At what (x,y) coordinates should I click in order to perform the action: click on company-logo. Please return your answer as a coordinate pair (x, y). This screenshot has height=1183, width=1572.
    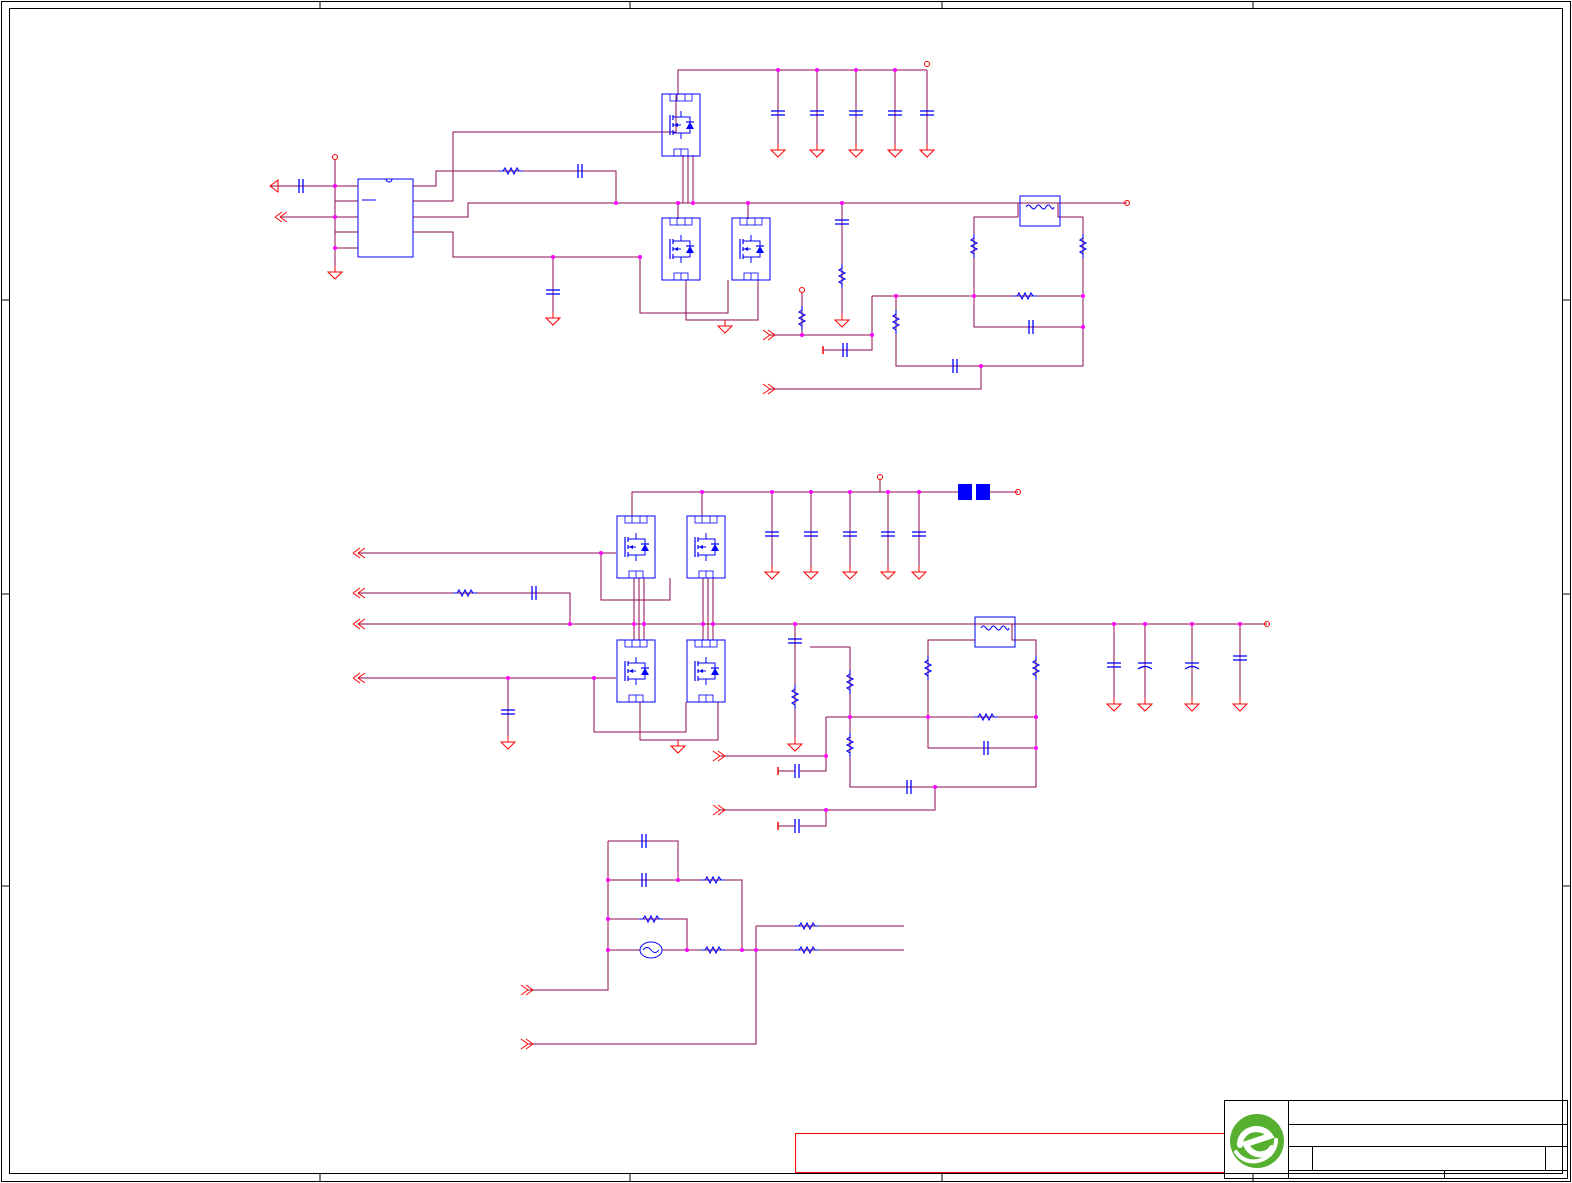
    Looking at the image, I should click on (1257, 1141).